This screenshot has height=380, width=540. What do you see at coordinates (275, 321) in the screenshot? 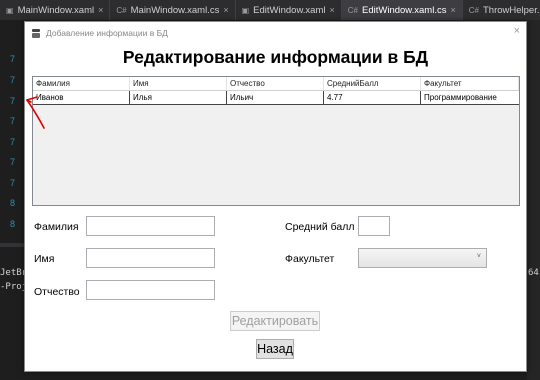
I see `edit-button: Редактировать` at bounding box center [275, 321].